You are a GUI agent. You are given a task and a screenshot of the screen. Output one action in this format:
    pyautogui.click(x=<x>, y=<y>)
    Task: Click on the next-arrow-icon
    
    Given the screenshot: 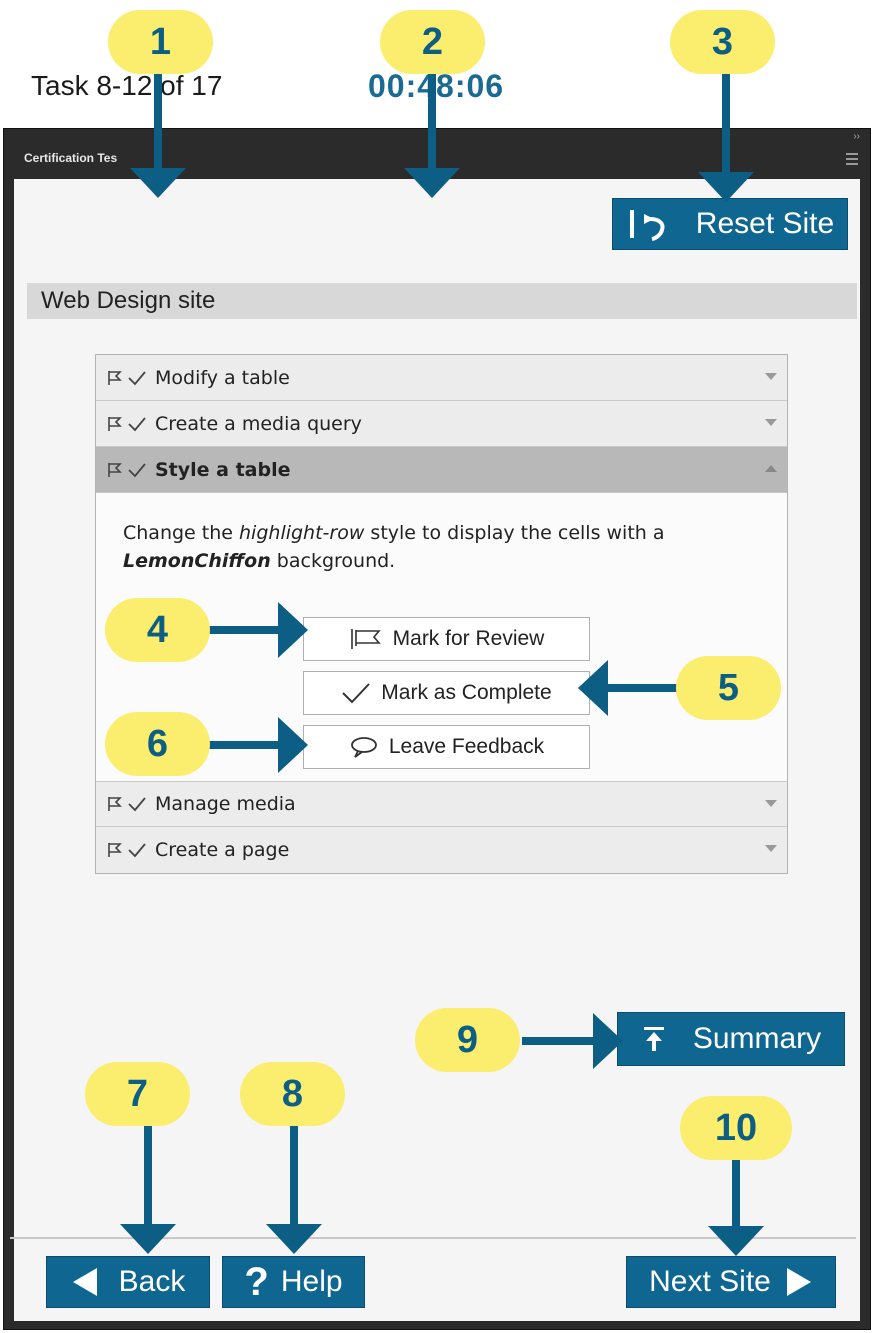 What is the action you would take?
    pyautogui.click(x=798, y=1282)
    